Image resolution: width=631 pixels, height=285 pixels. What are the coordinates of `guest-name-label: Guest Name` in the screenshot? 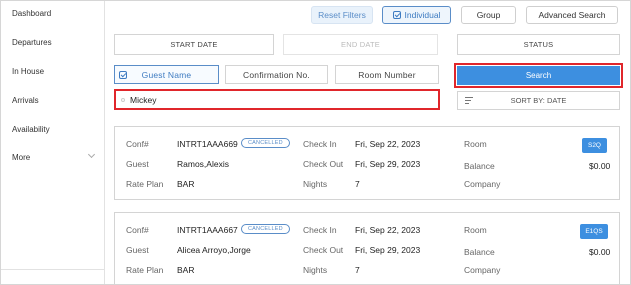 It's located at (166, 74).